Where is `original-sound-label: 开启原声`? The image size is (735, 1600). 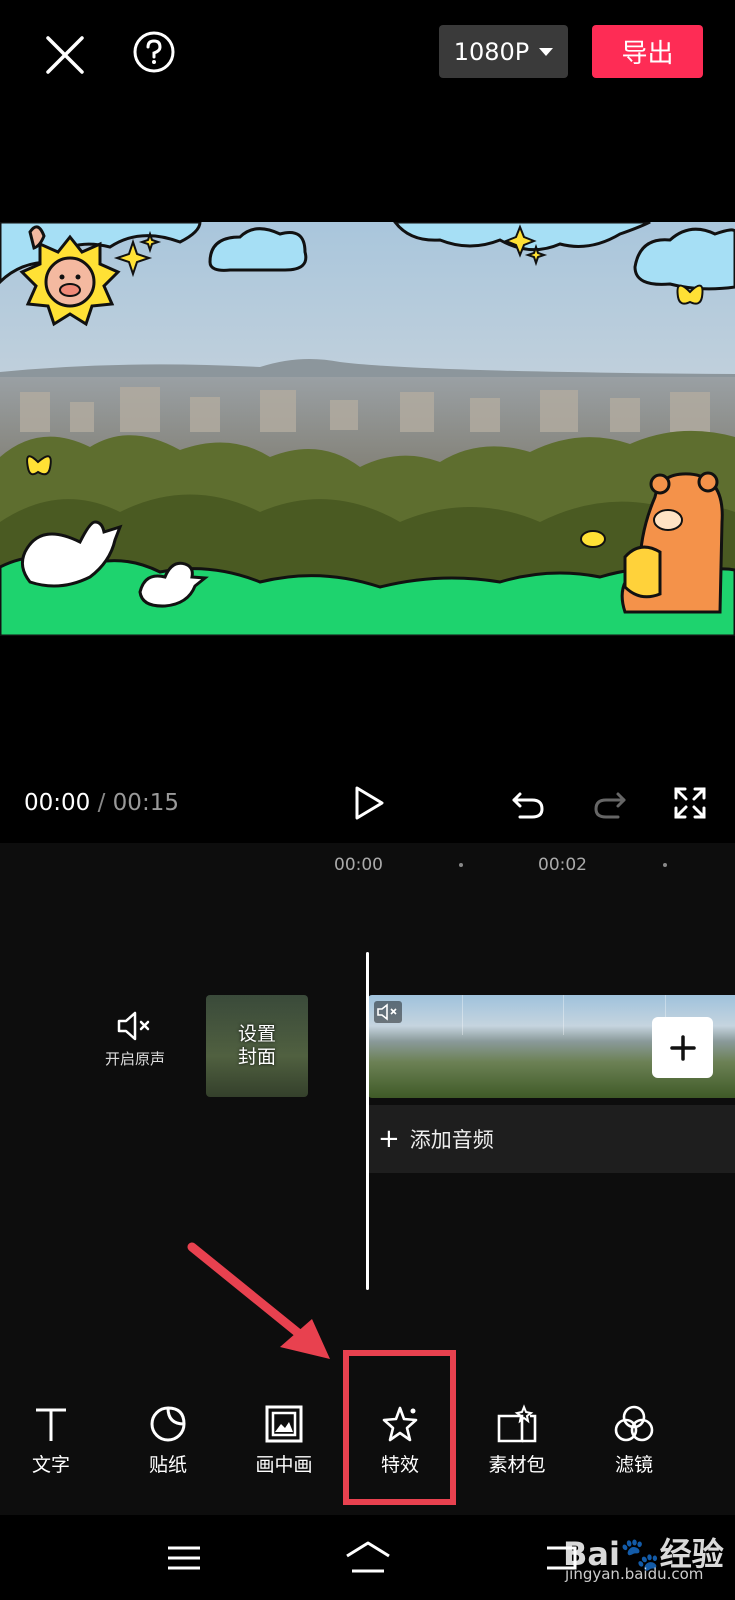
original-sound-label: 开启原声 is located at coordinates (134, 1059).